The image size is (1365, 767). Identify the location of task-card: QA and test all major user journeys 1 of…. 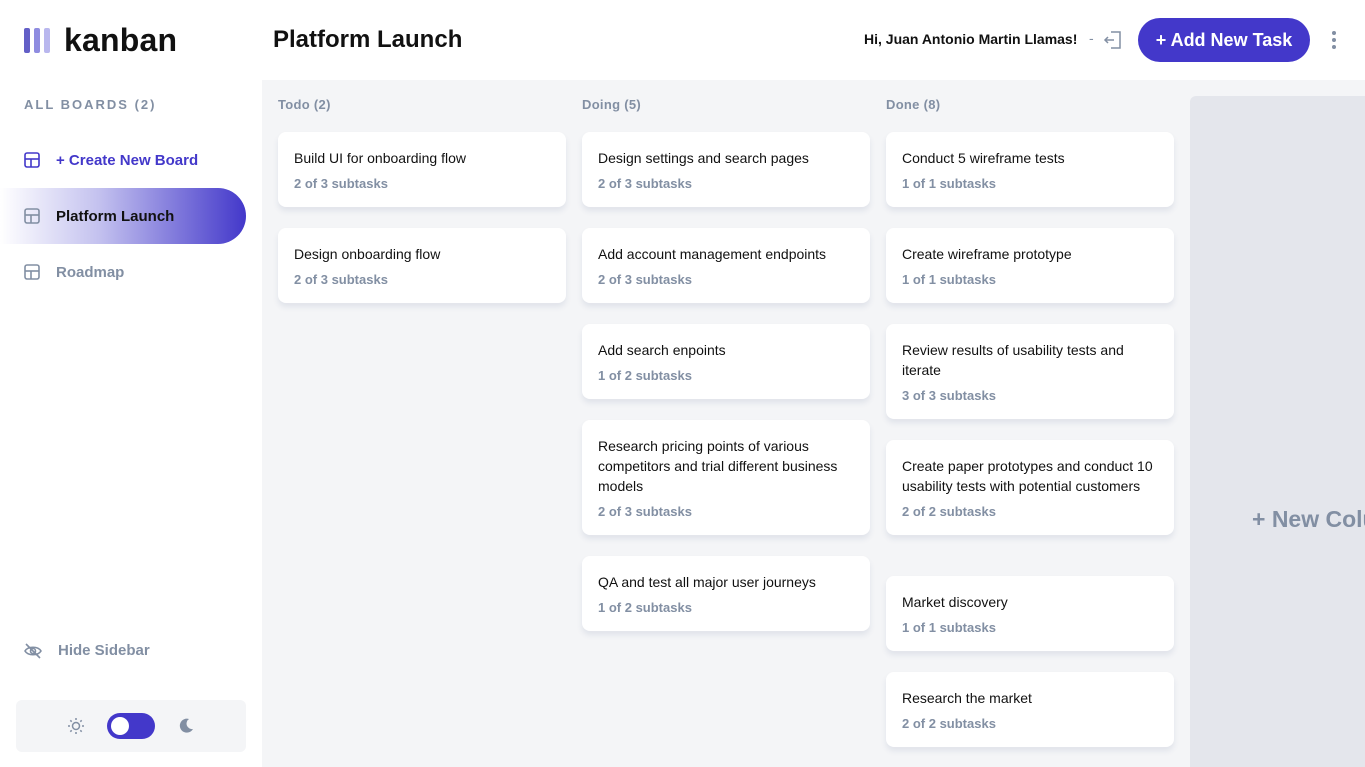
(726, 593).